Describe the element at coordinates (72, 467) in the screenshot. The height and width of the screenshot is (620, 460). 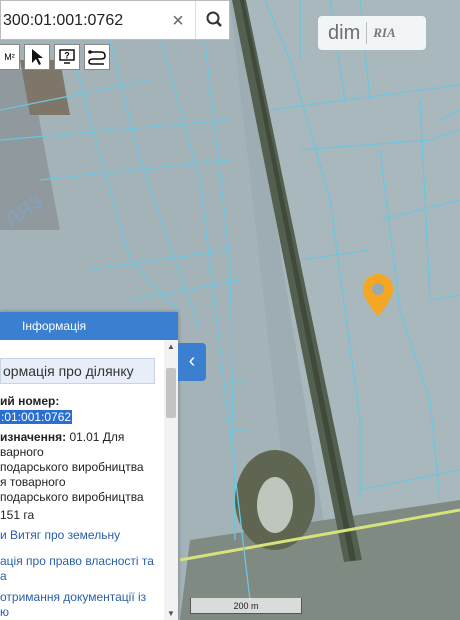
I see `purpose-line-3: подарського виробництва` at that location.